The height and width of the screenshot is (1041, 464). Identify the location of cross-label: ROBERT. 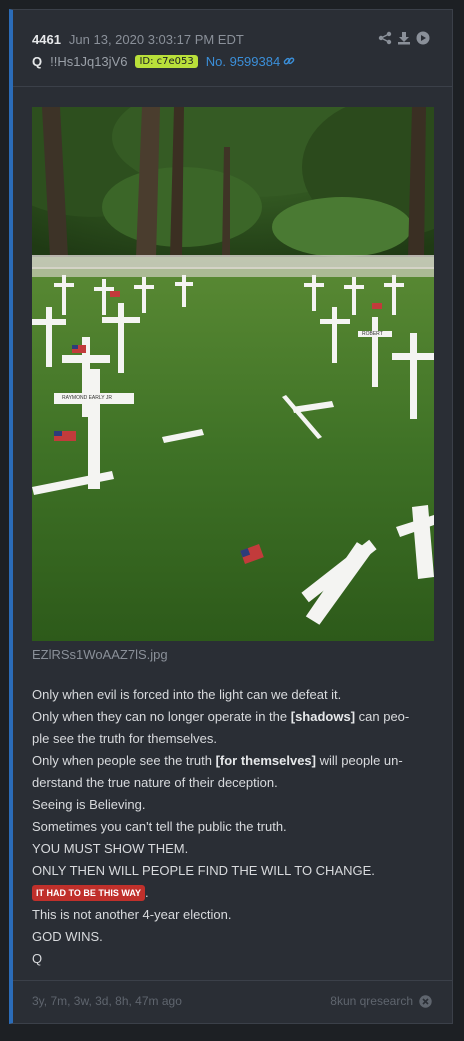
(372, 334).